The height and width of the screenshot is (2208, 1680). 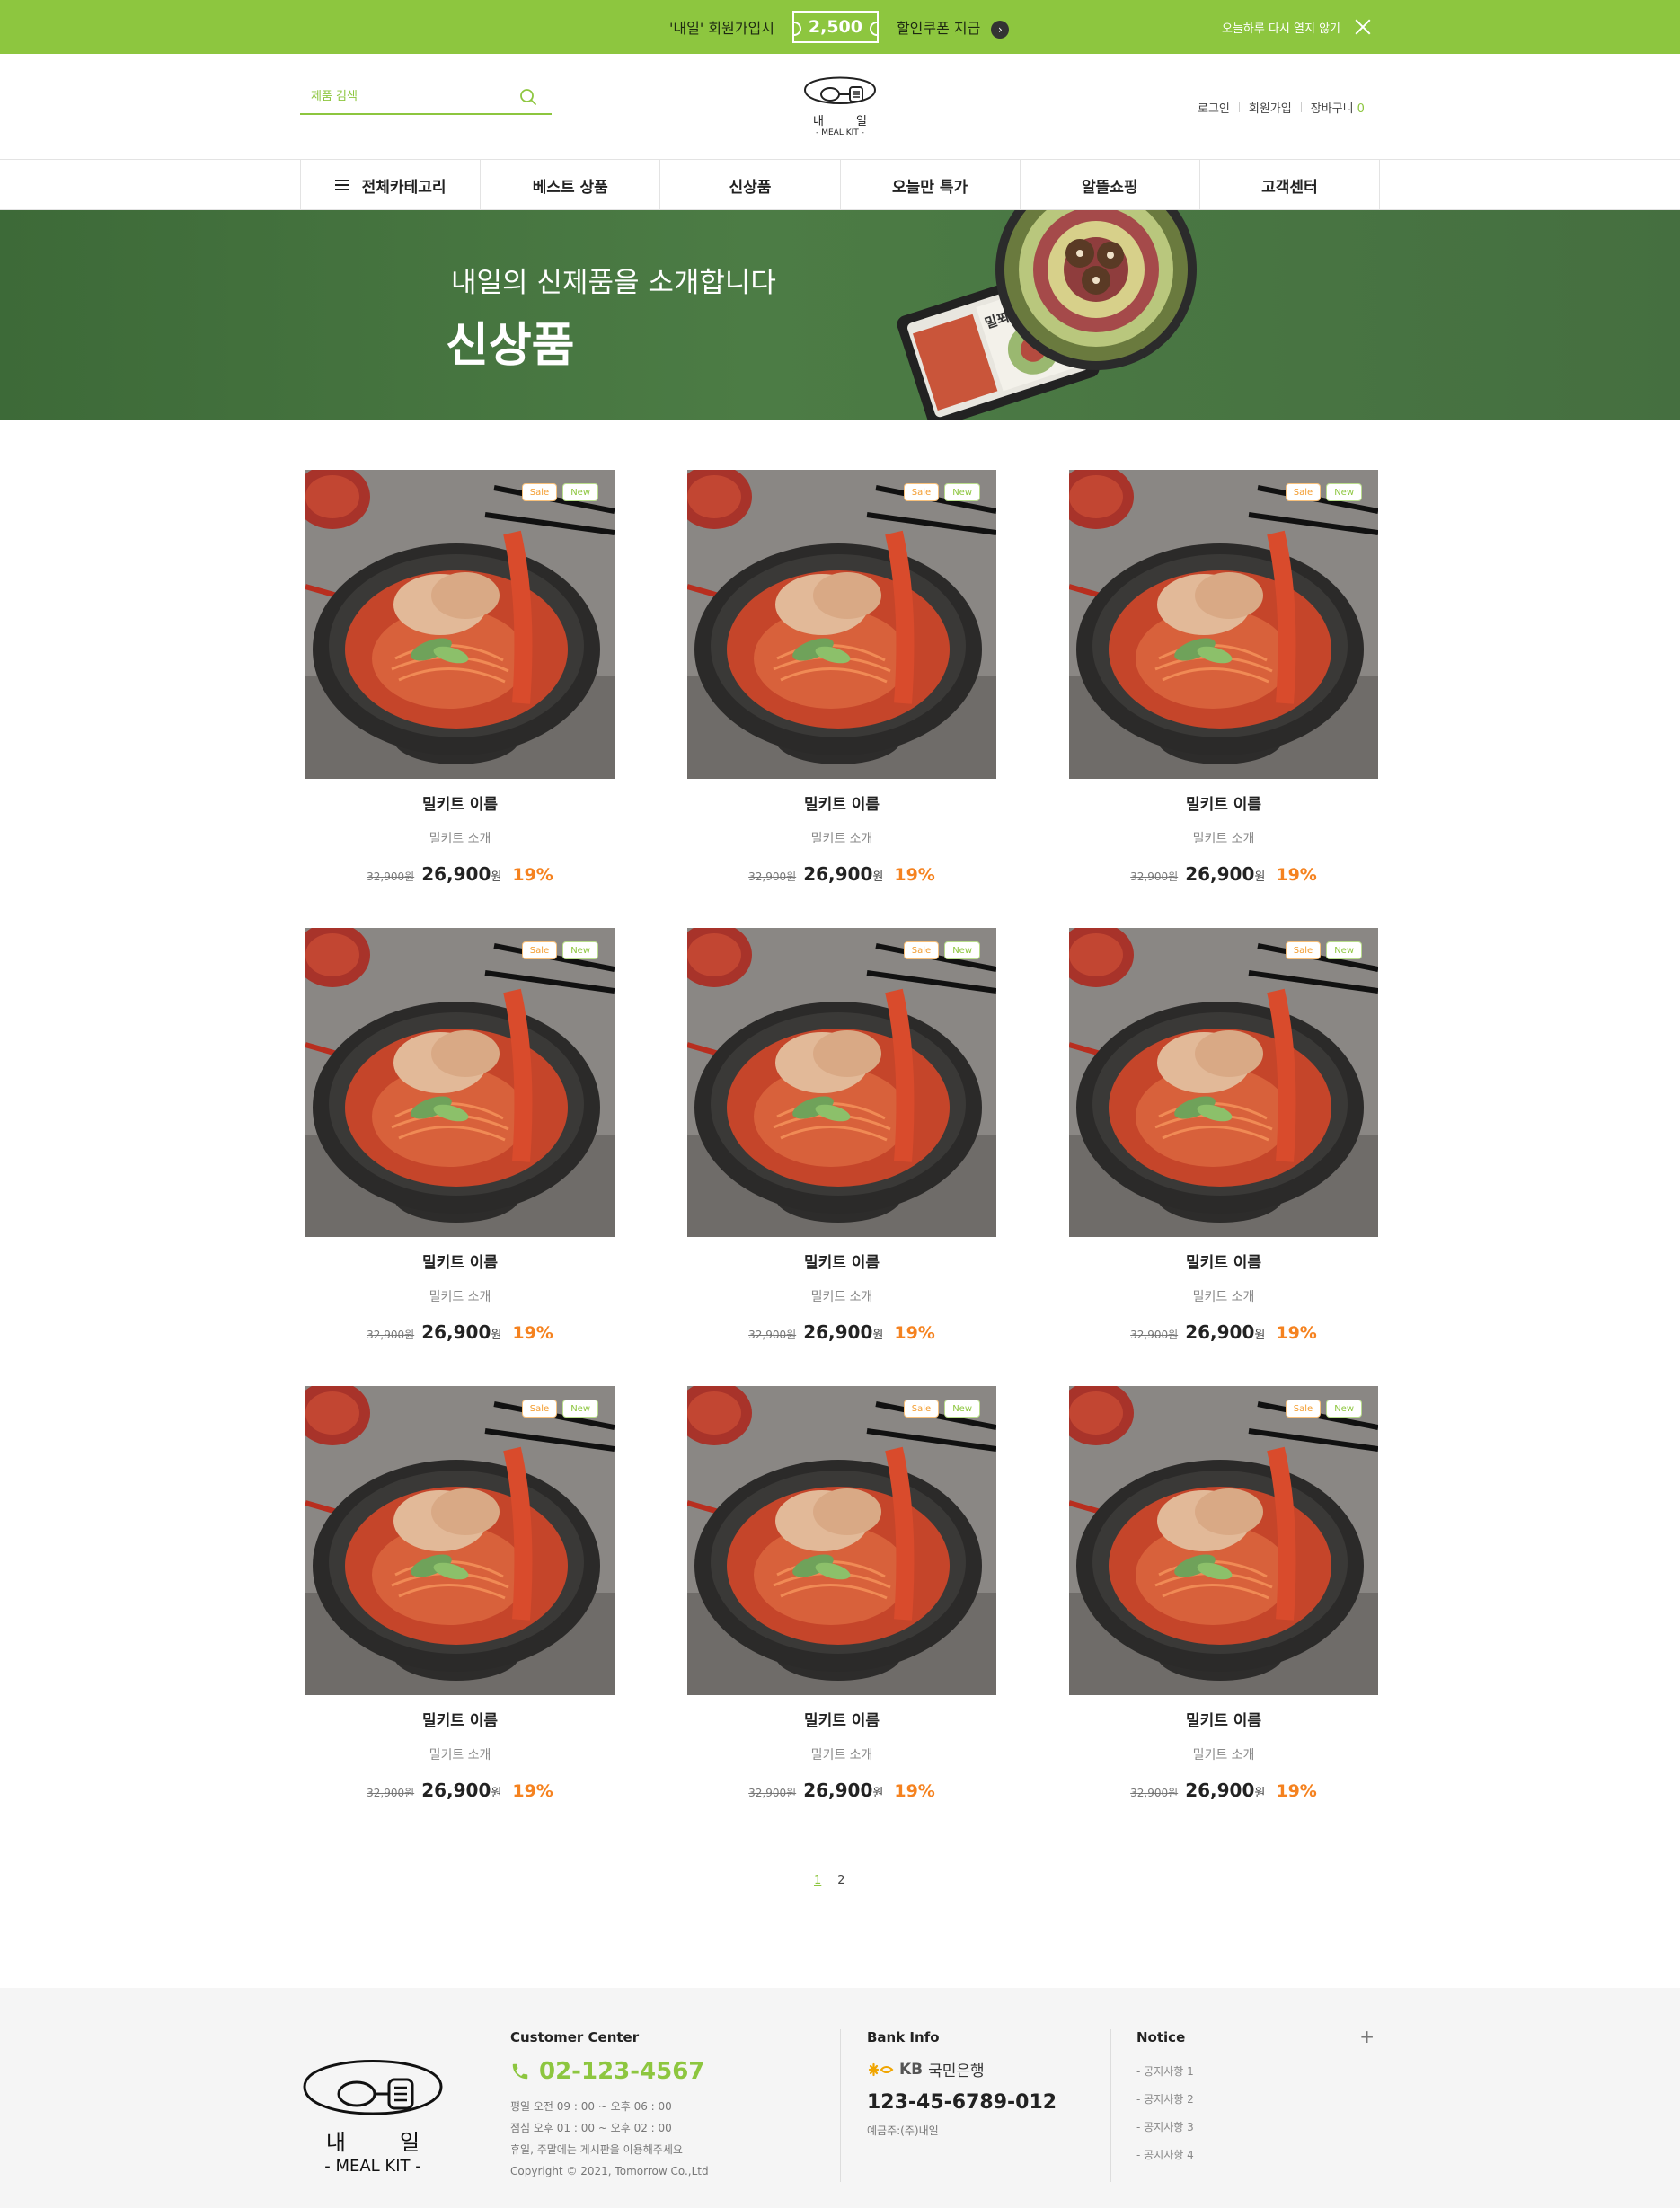 What do you see at coordinates (722, 28) in the screenshot?
I see `promo-text-before: '내일' 회원가입시` at bounding box center [722, 28].